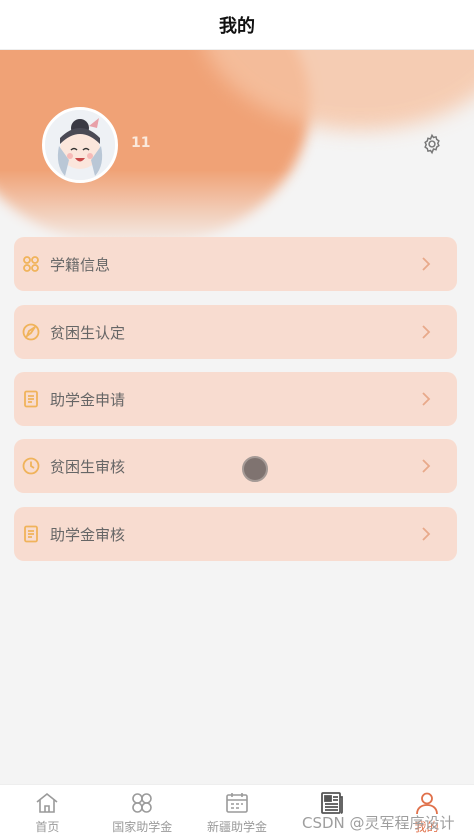 The height and width of the screenshot is (840, 474). What do you see at coordinates (88, 333) in the screenshot?
I see `menu-label: 贫困生认定` at bounding box center [88, 333].